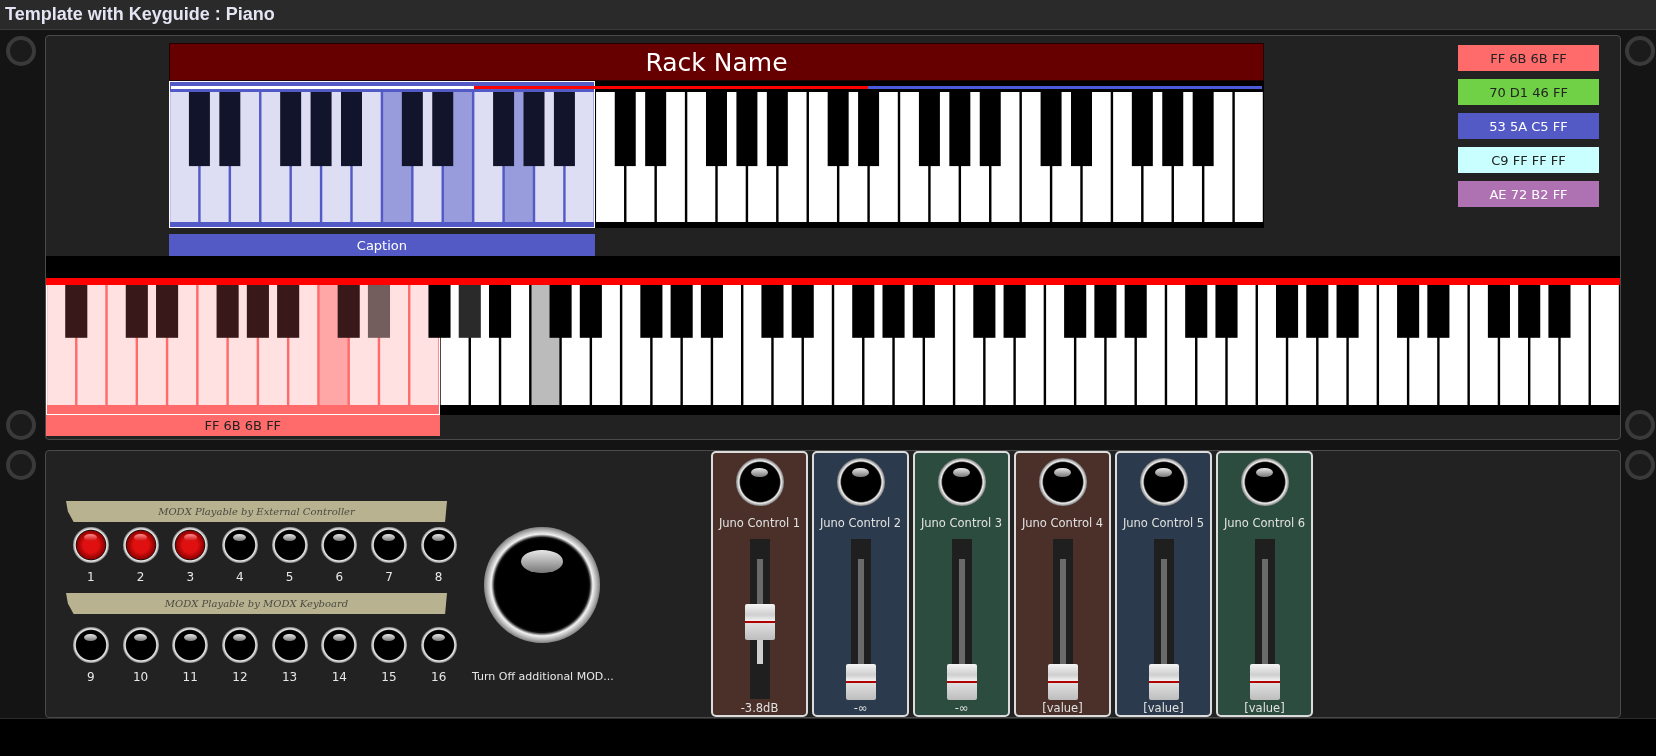 Image resolution: width=1656 pixels, height=756 pixels. What do you see at coordinates (289, 677) in the screenshot?
I see `button-number: 13` at bounding box center [289, 677].